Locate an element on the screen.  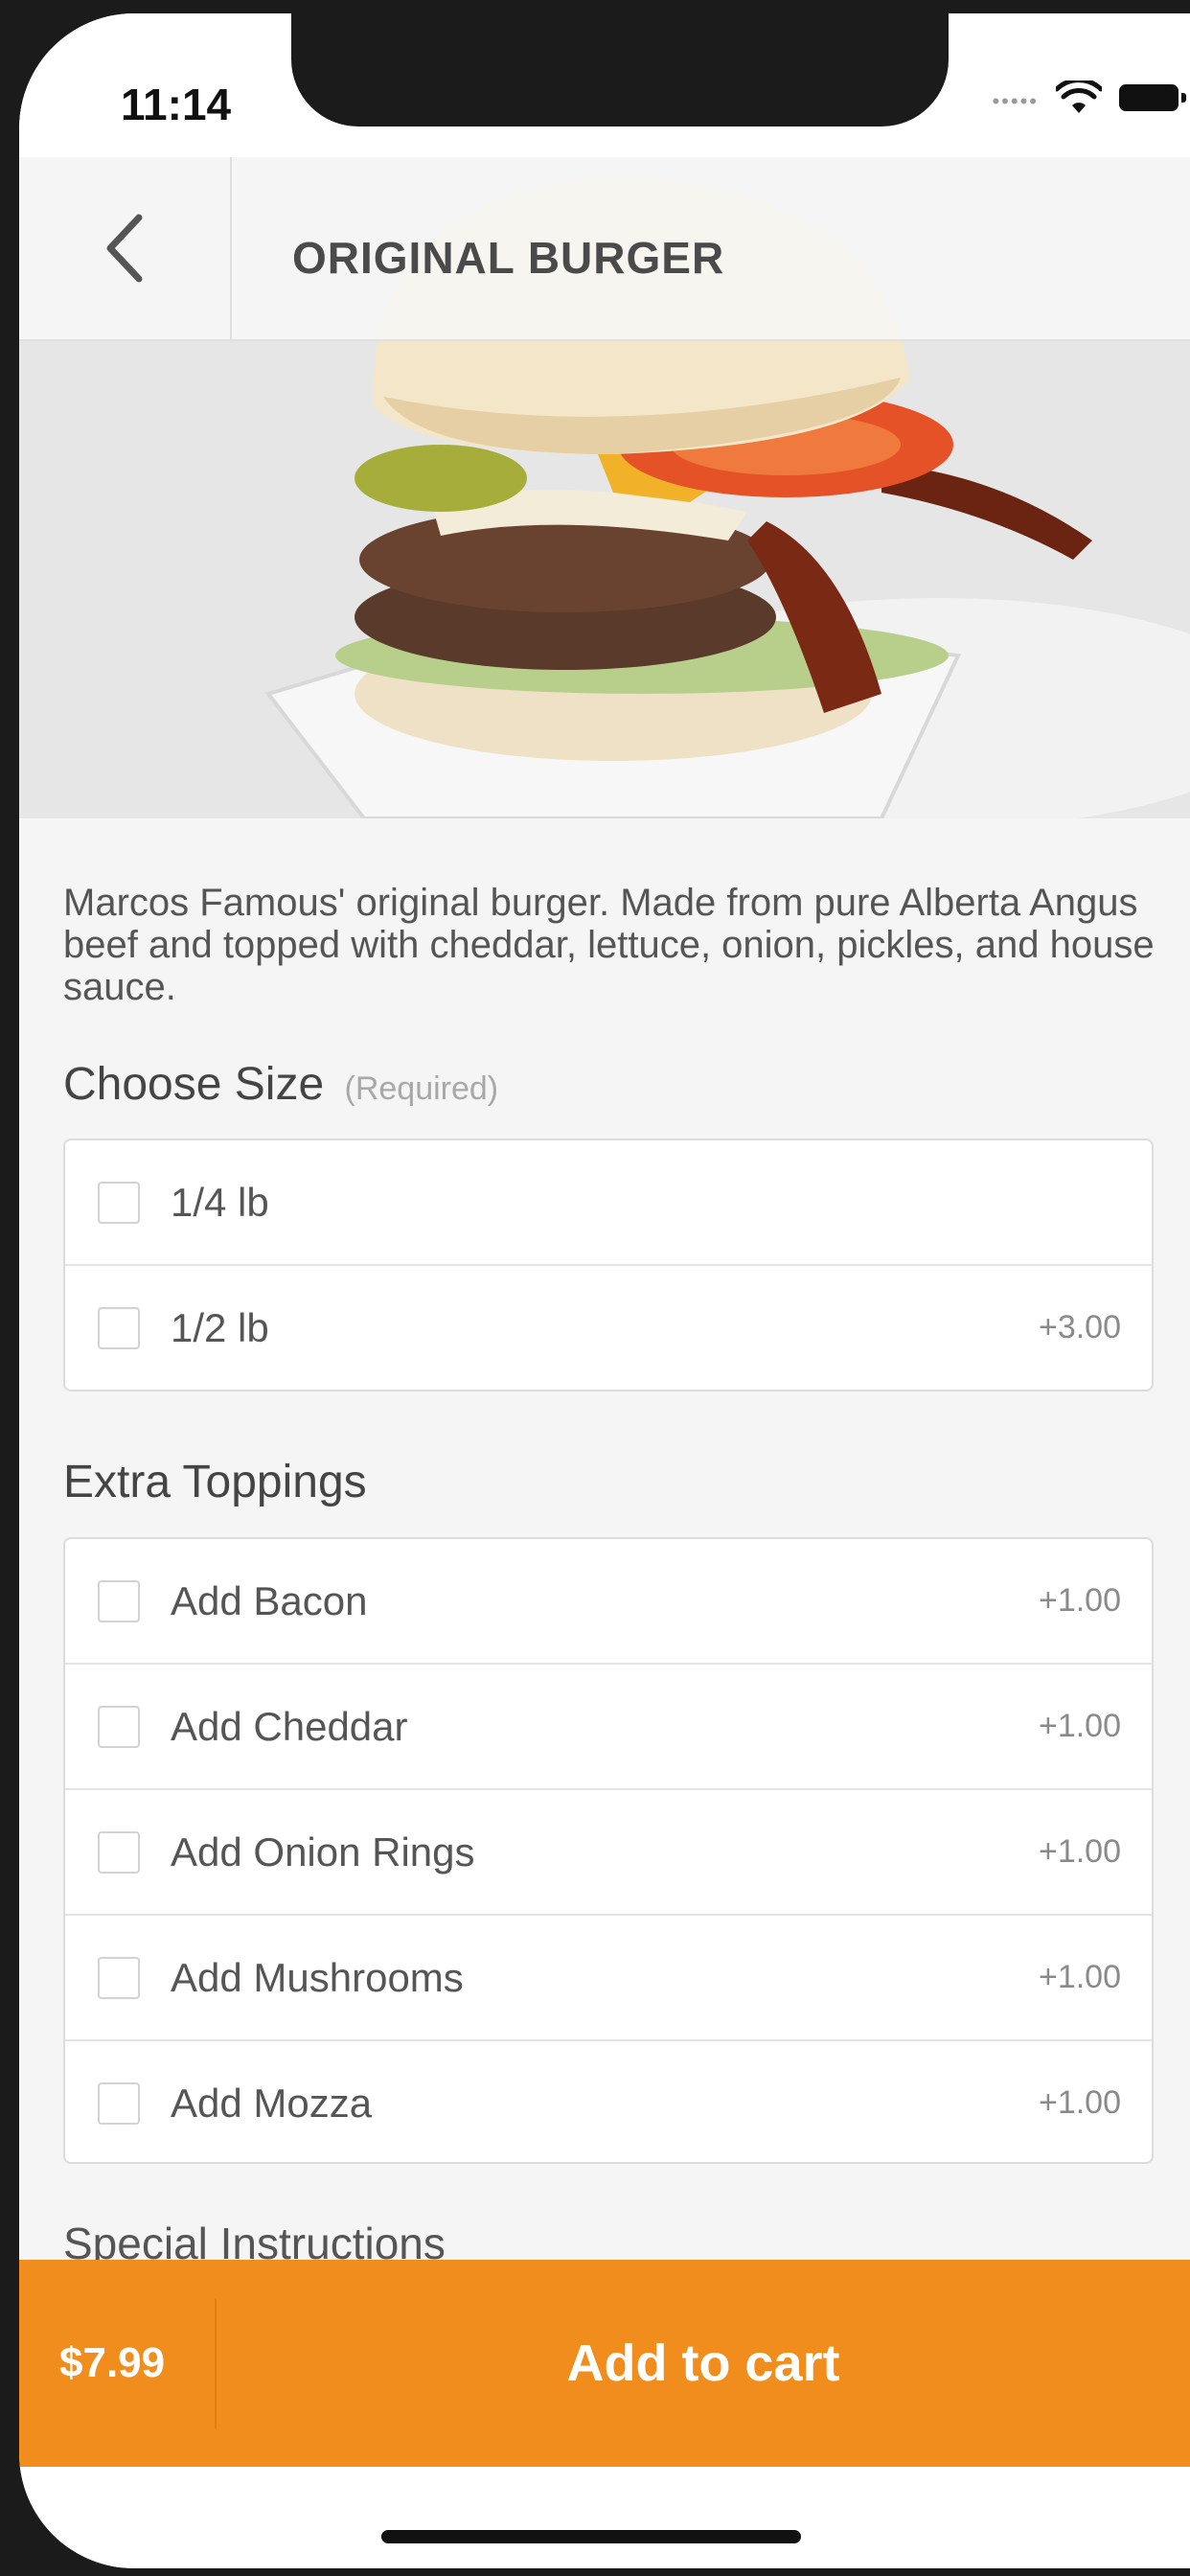
chevron-left-icon is located at coordinates (125, 248).